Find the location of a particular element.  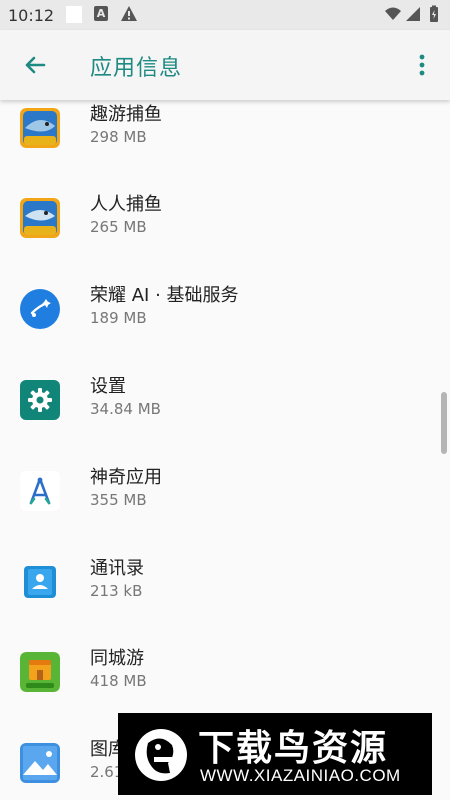

app-size: 213 kB is located at coordinates (116, 591).